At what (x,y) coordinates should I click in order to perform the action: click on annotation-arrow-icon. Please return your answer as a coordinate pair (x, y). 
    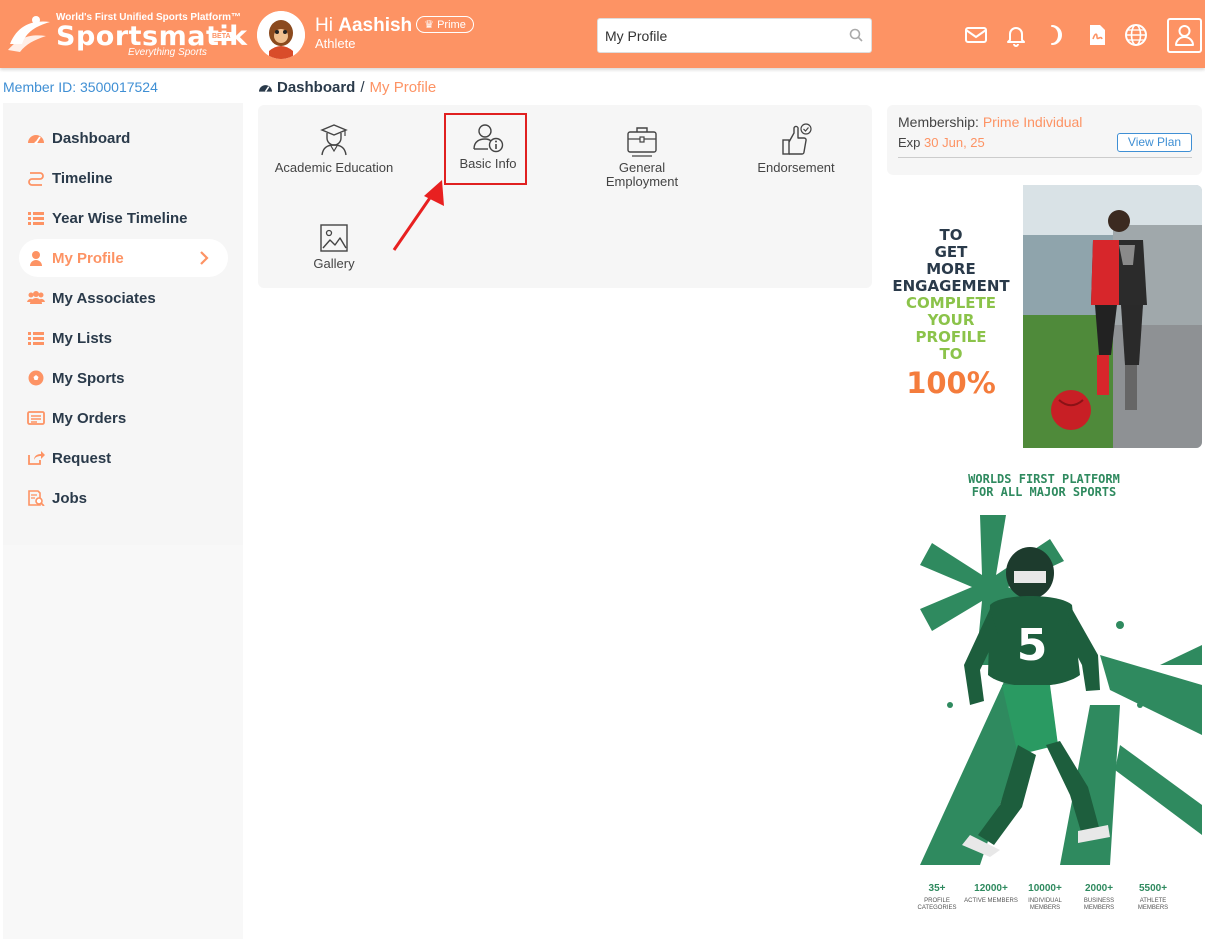
    Looking at the image, I should click on (418, 215).